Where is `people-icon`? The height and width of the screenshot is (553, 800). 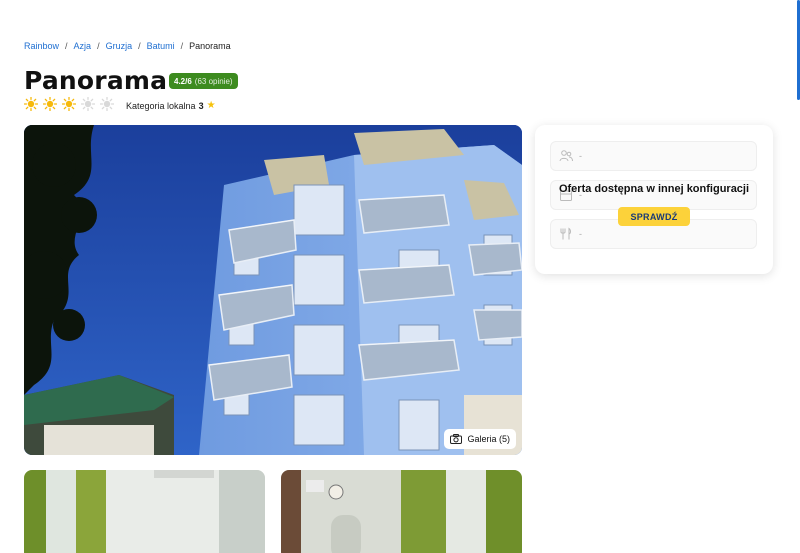
people-icon is located at coordinates (566, 156).